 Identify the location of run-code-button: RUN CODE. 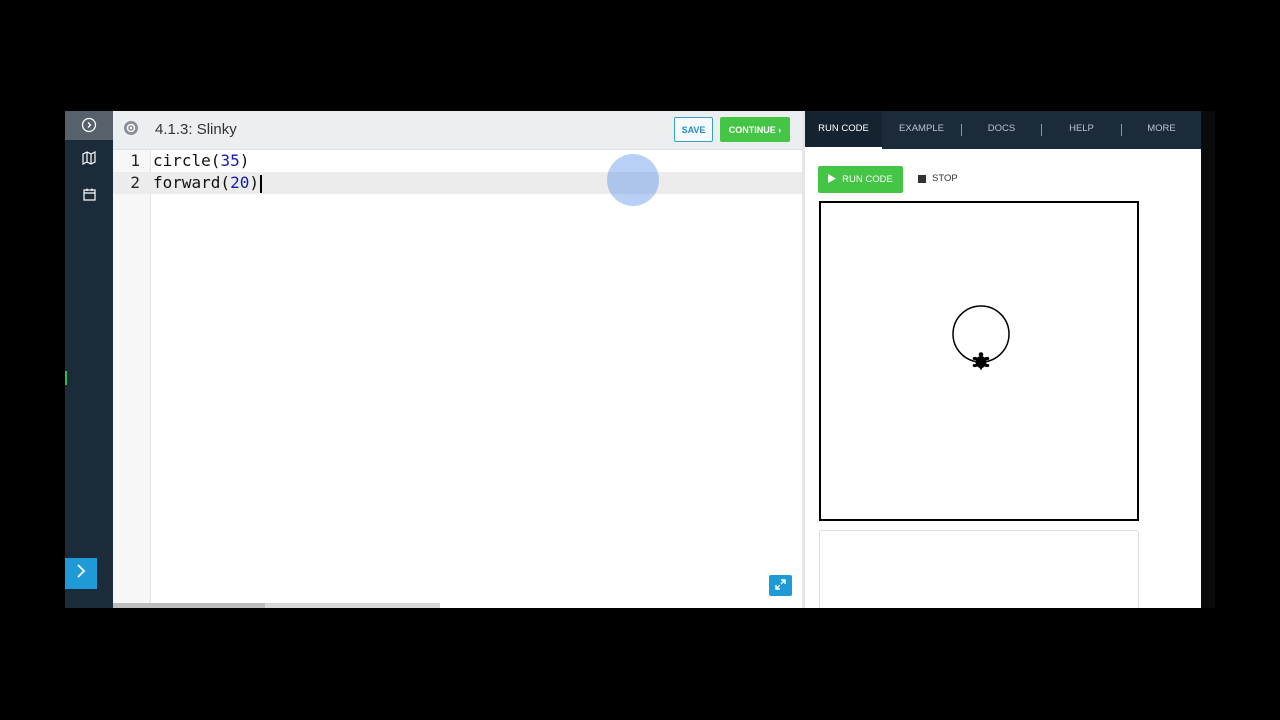
(860, 179).